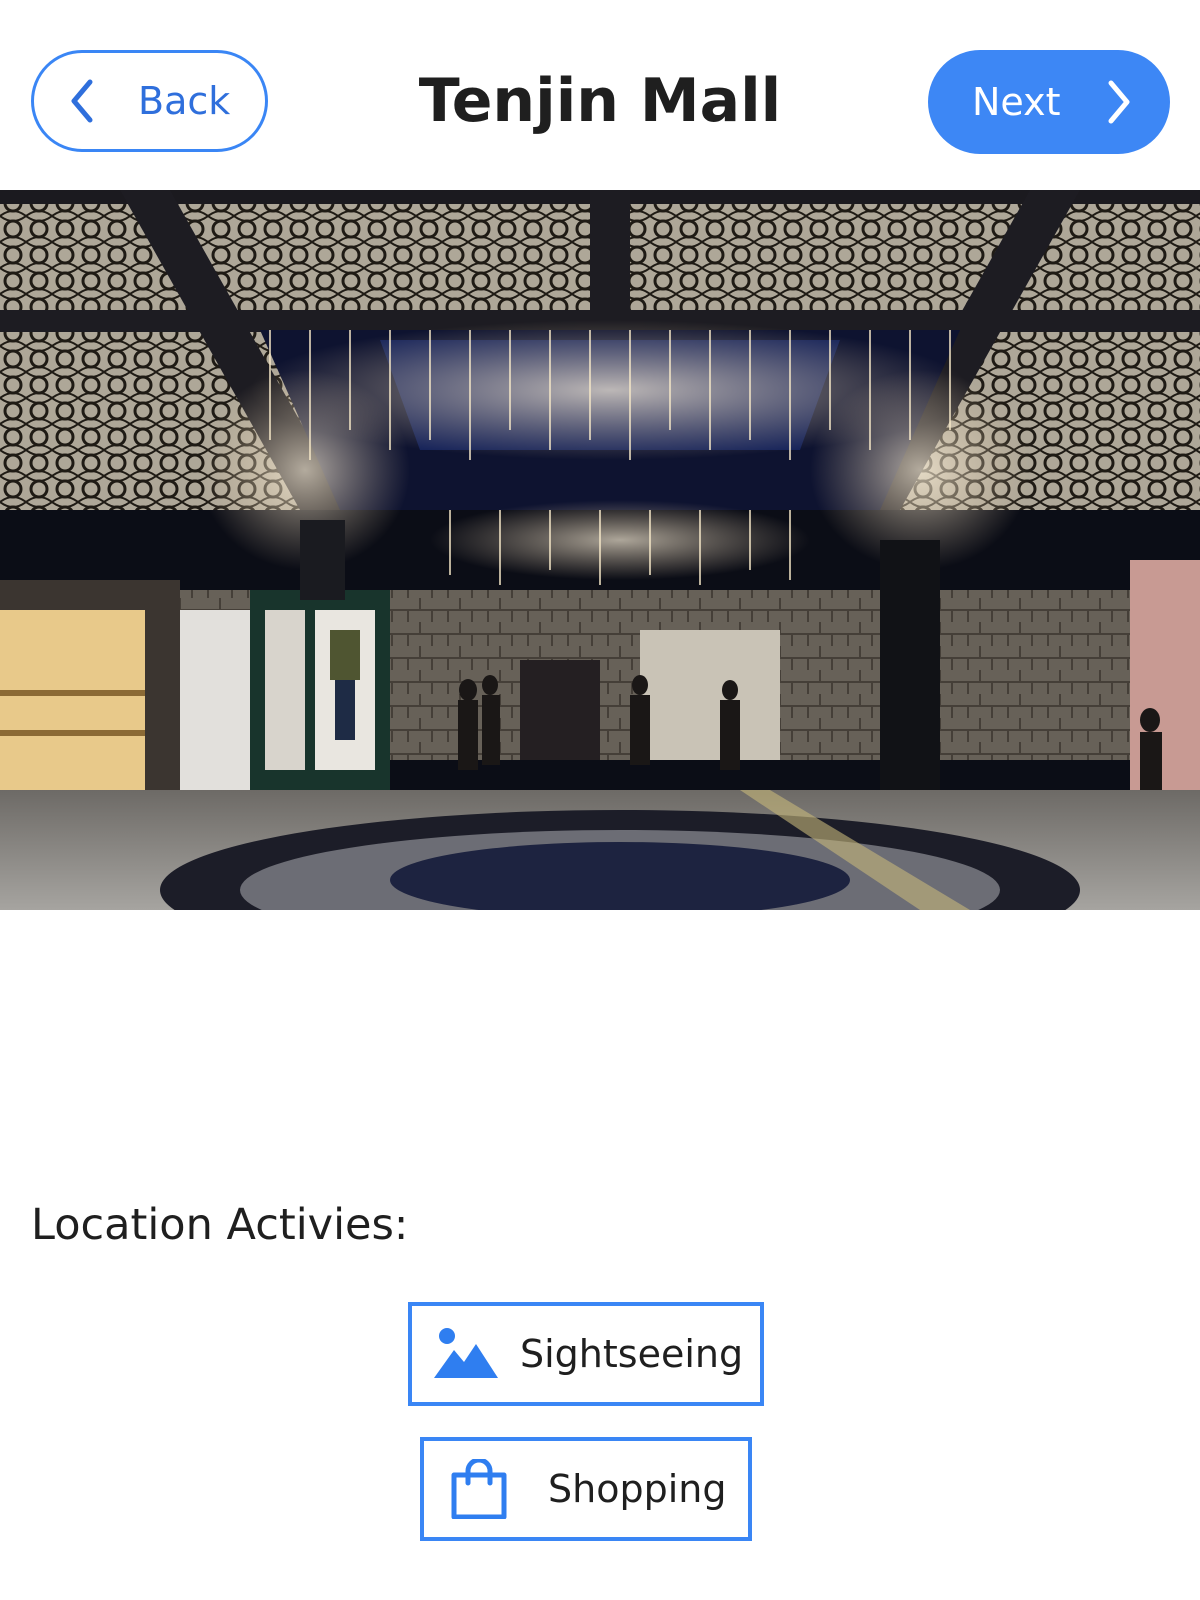 The width and height of the screenshot is (1200, 1600). I want to click on activities-heading: Location Activies:, so click(220, 1225).